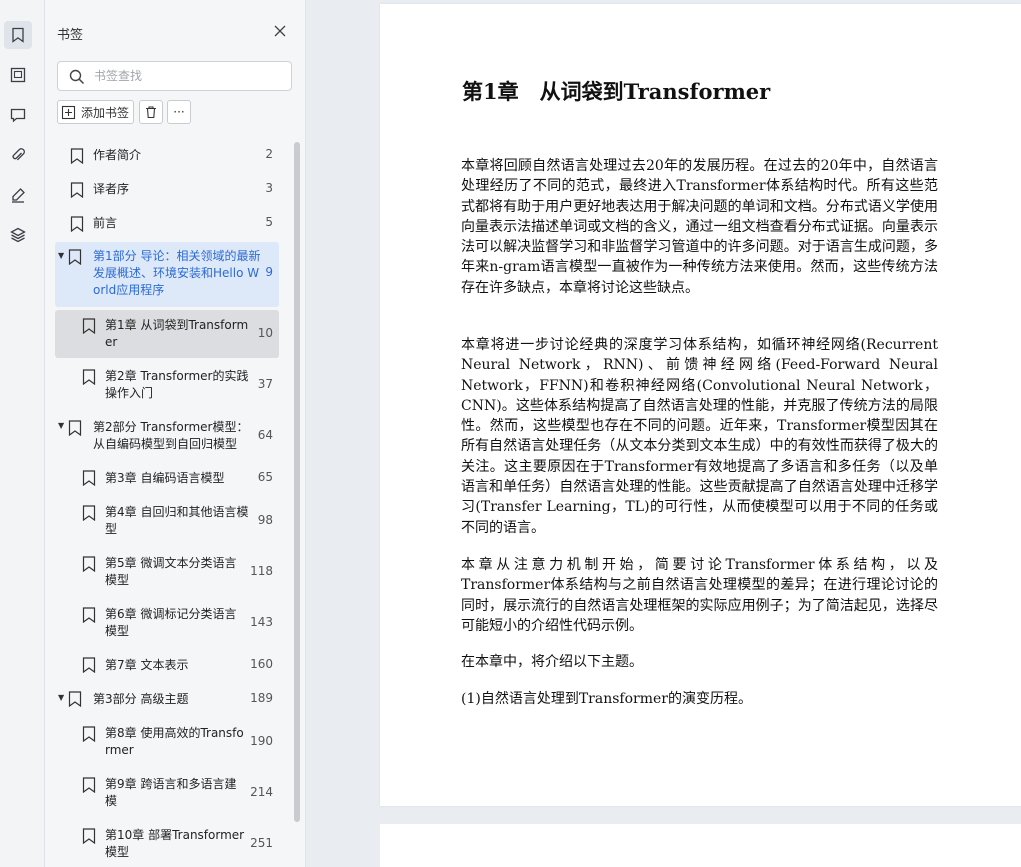  Describe the element at coordinates (105, 223) in the screenshot. I see `bookmark-label: 前言` at that location.